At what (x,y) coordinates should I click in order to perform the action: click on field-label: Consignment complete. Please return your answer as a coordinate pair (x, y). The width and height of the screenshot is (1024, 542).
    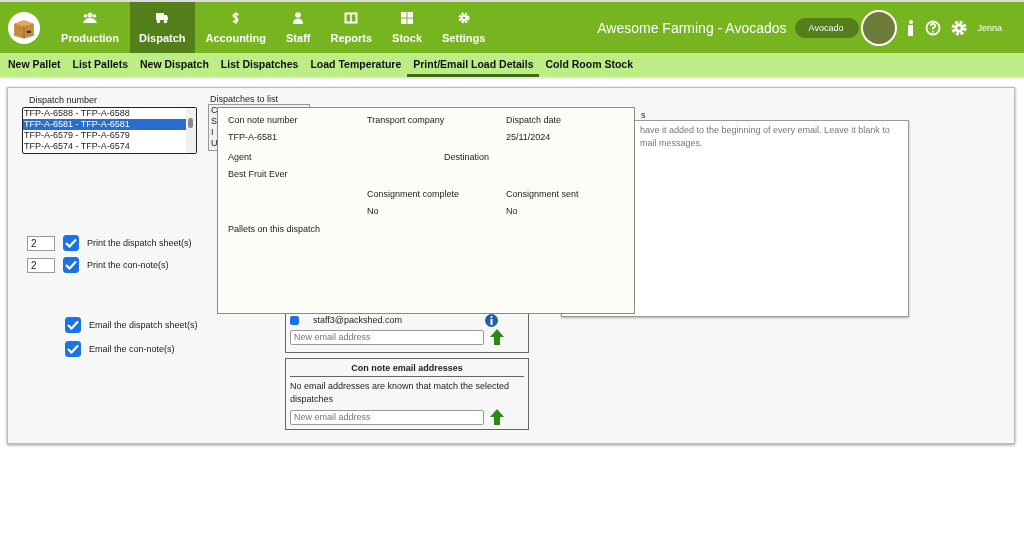
    Looking at the image, I should click on (414, 194).